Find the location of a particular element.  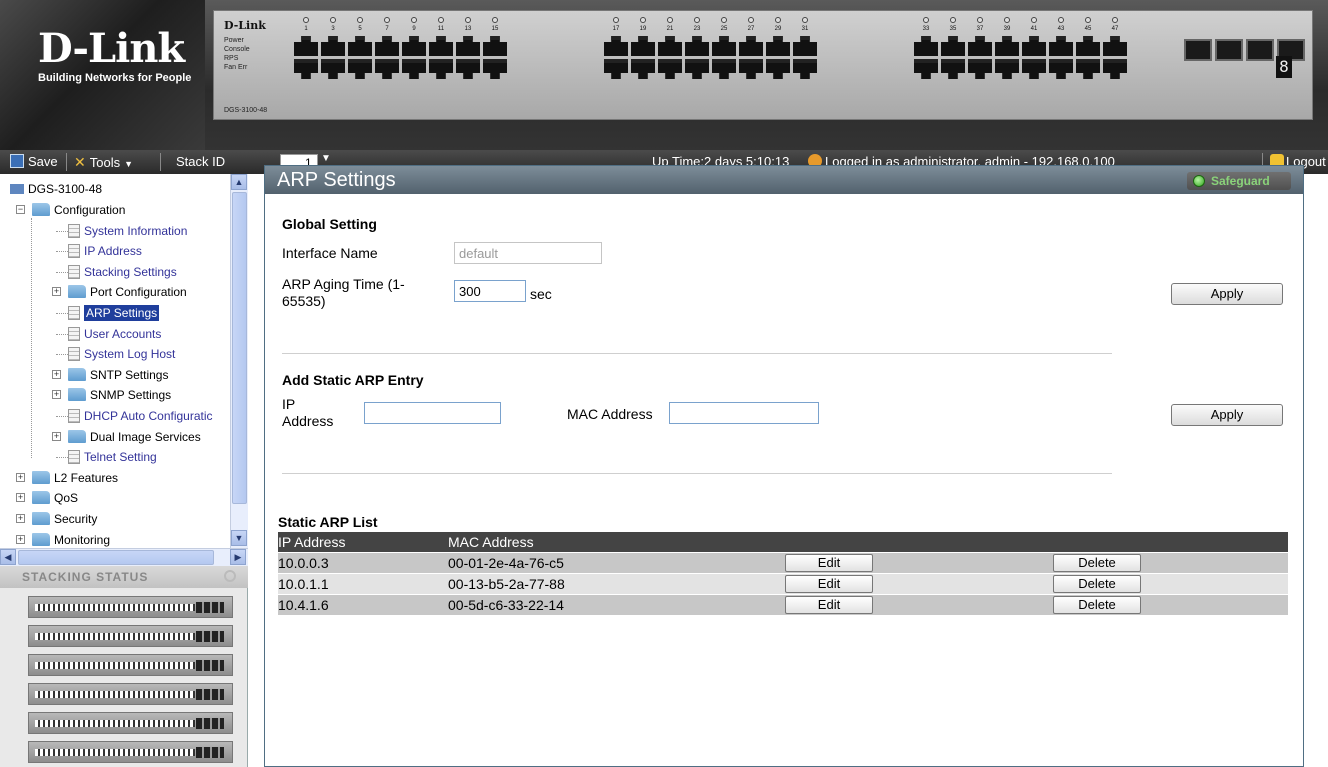

ip-address-input is located at coordinates (432, 413).